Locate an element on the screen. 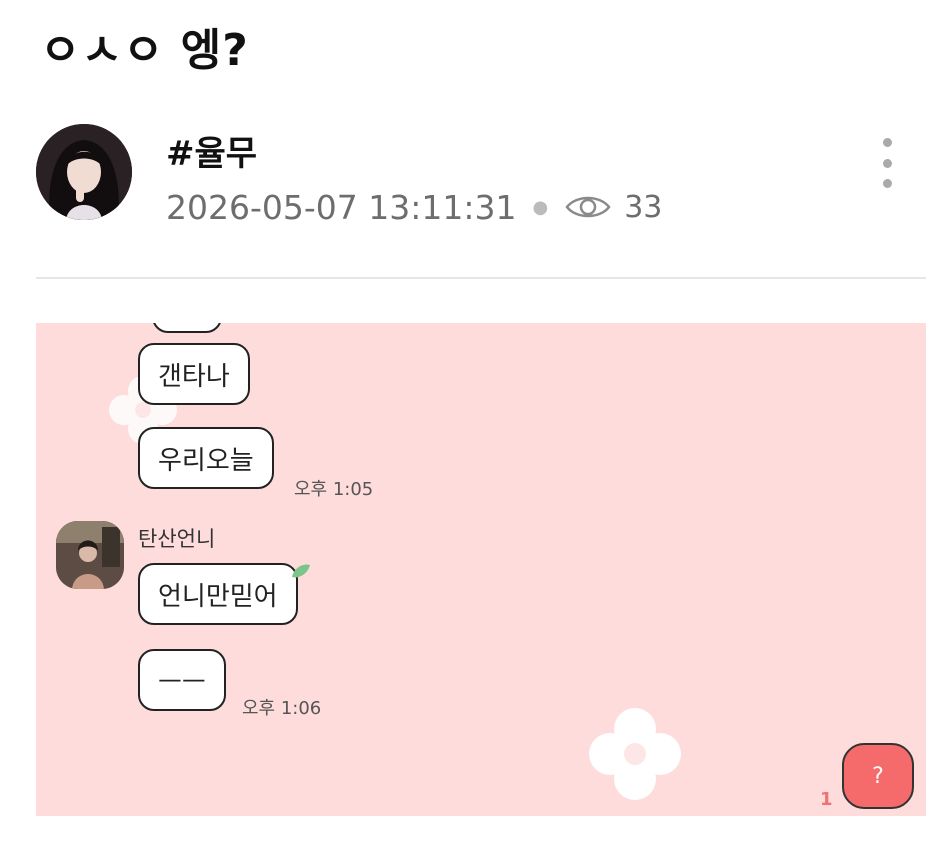 The height and width of the screenshot is (843, 946). message-text: 우리오늘 is located at coordinates (206, 460).